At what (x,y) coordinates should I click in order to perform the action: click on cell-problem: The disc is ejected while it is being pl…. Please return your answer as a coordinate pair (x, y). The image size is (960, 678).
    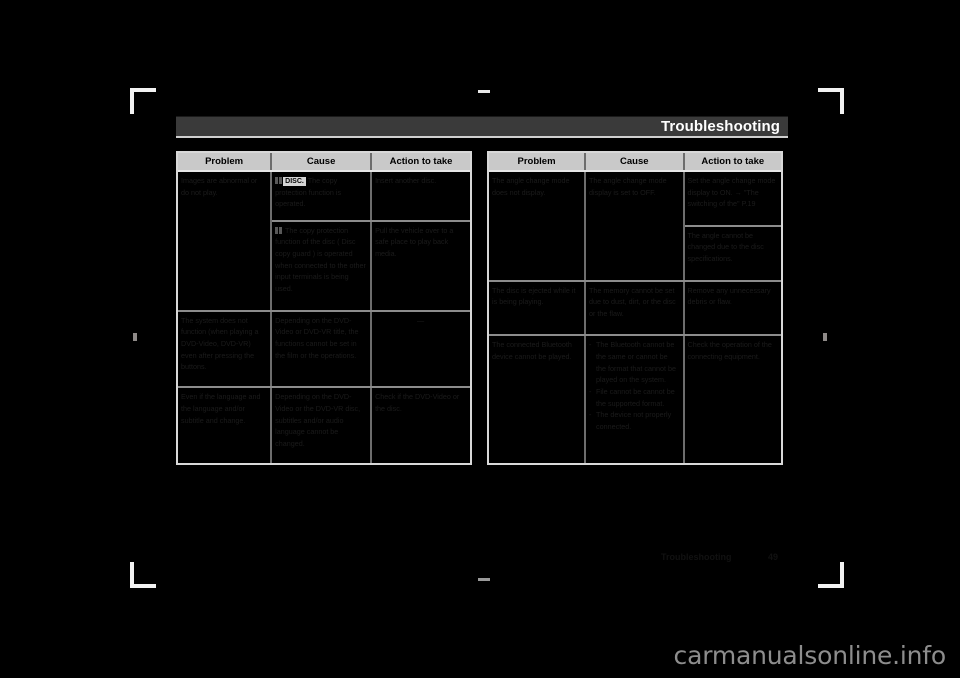
    Looking at the image, I should click on (538, 308).